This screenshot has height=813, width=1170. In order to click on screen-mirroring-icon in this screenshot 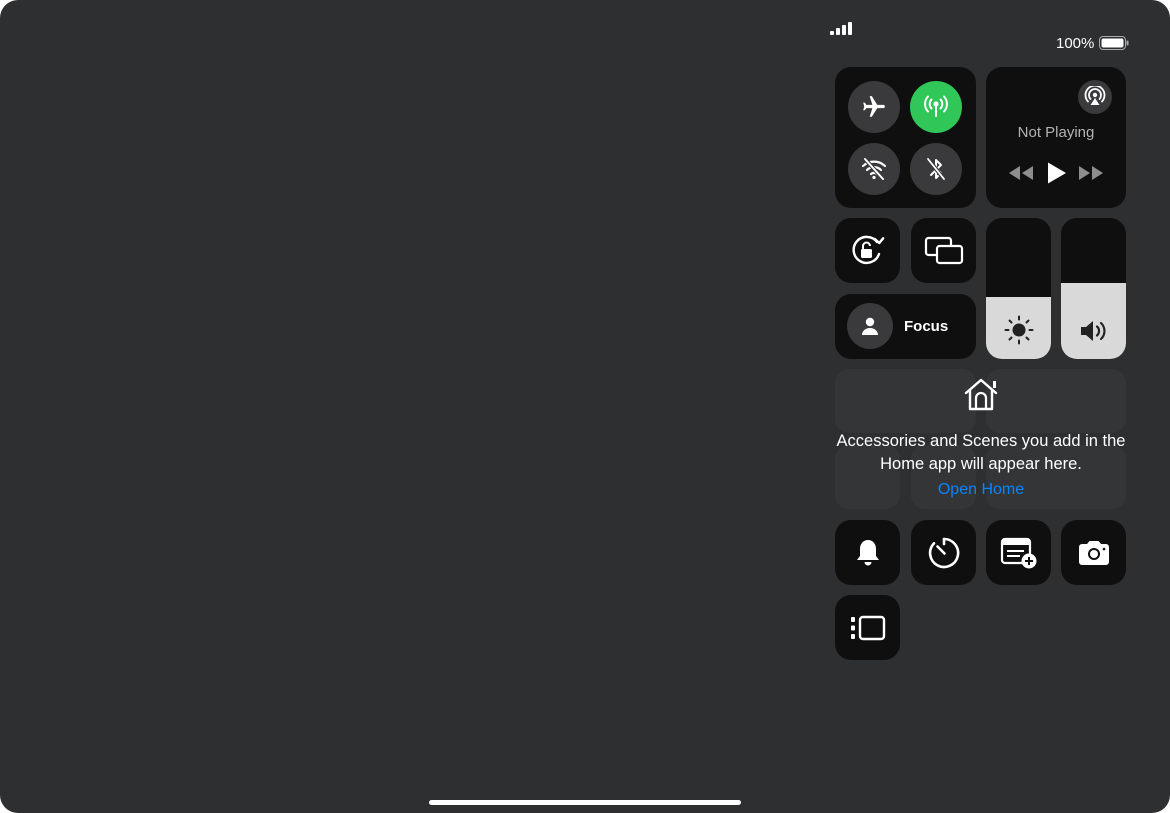, I will do `click(943, 250)`.